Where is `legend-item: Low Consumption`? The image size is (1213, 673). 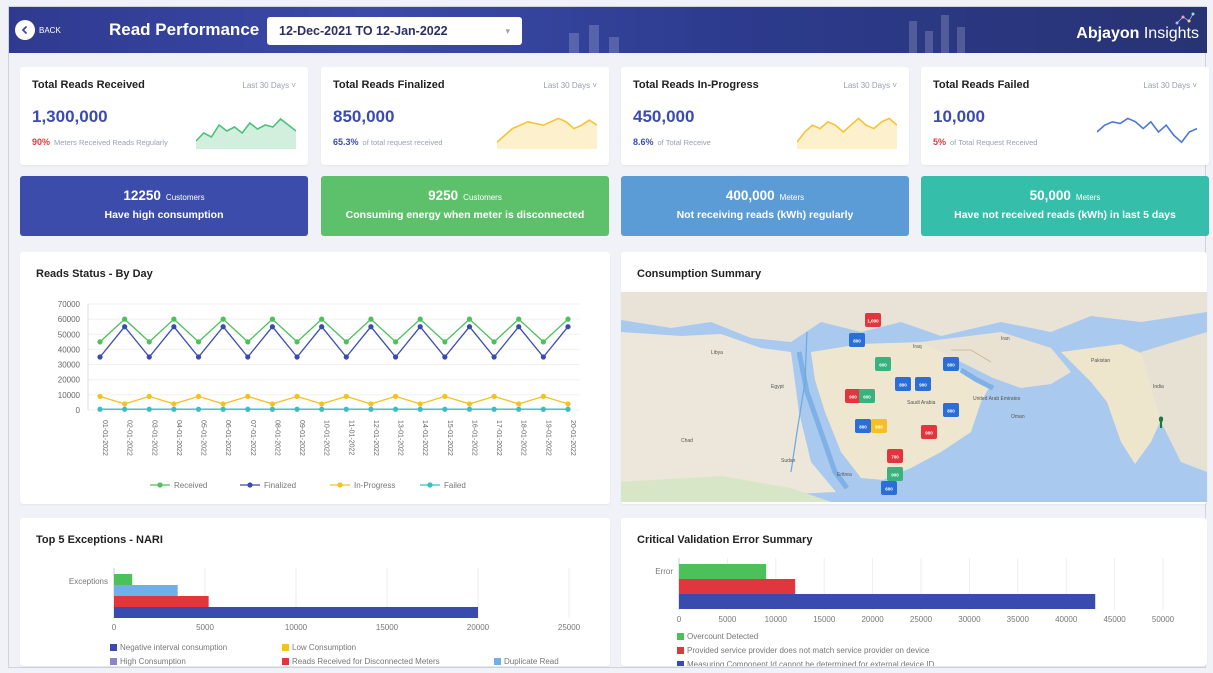
legend-item: Low Consumption is located at coordinates (319, 647).